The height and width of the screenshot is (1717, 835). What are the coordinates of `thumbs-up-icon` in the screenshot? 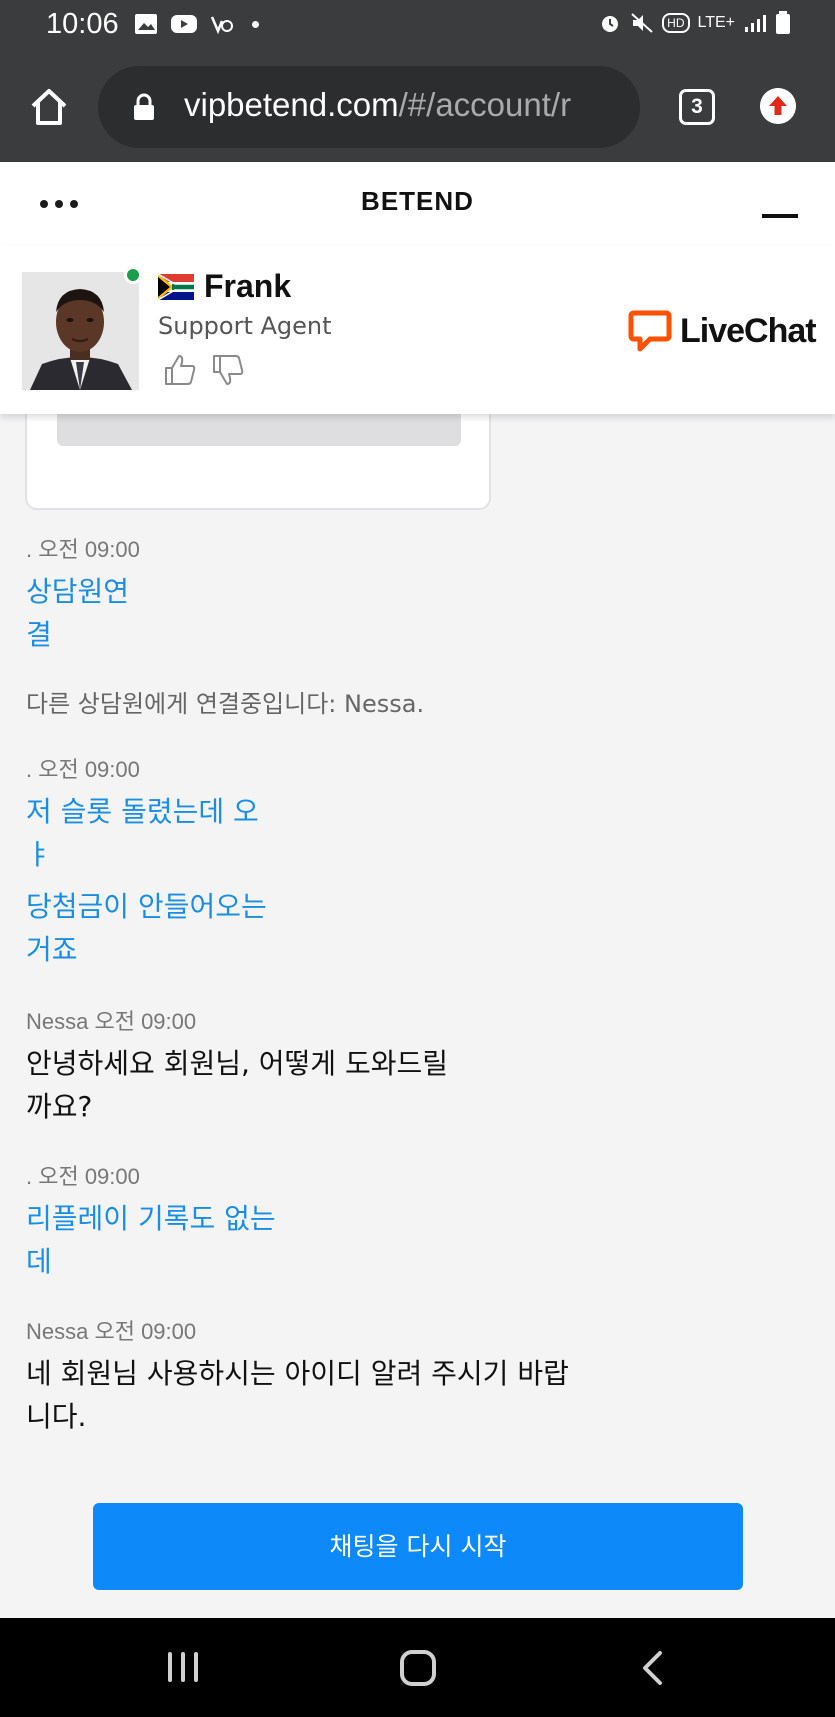 It's located at (180, 370).